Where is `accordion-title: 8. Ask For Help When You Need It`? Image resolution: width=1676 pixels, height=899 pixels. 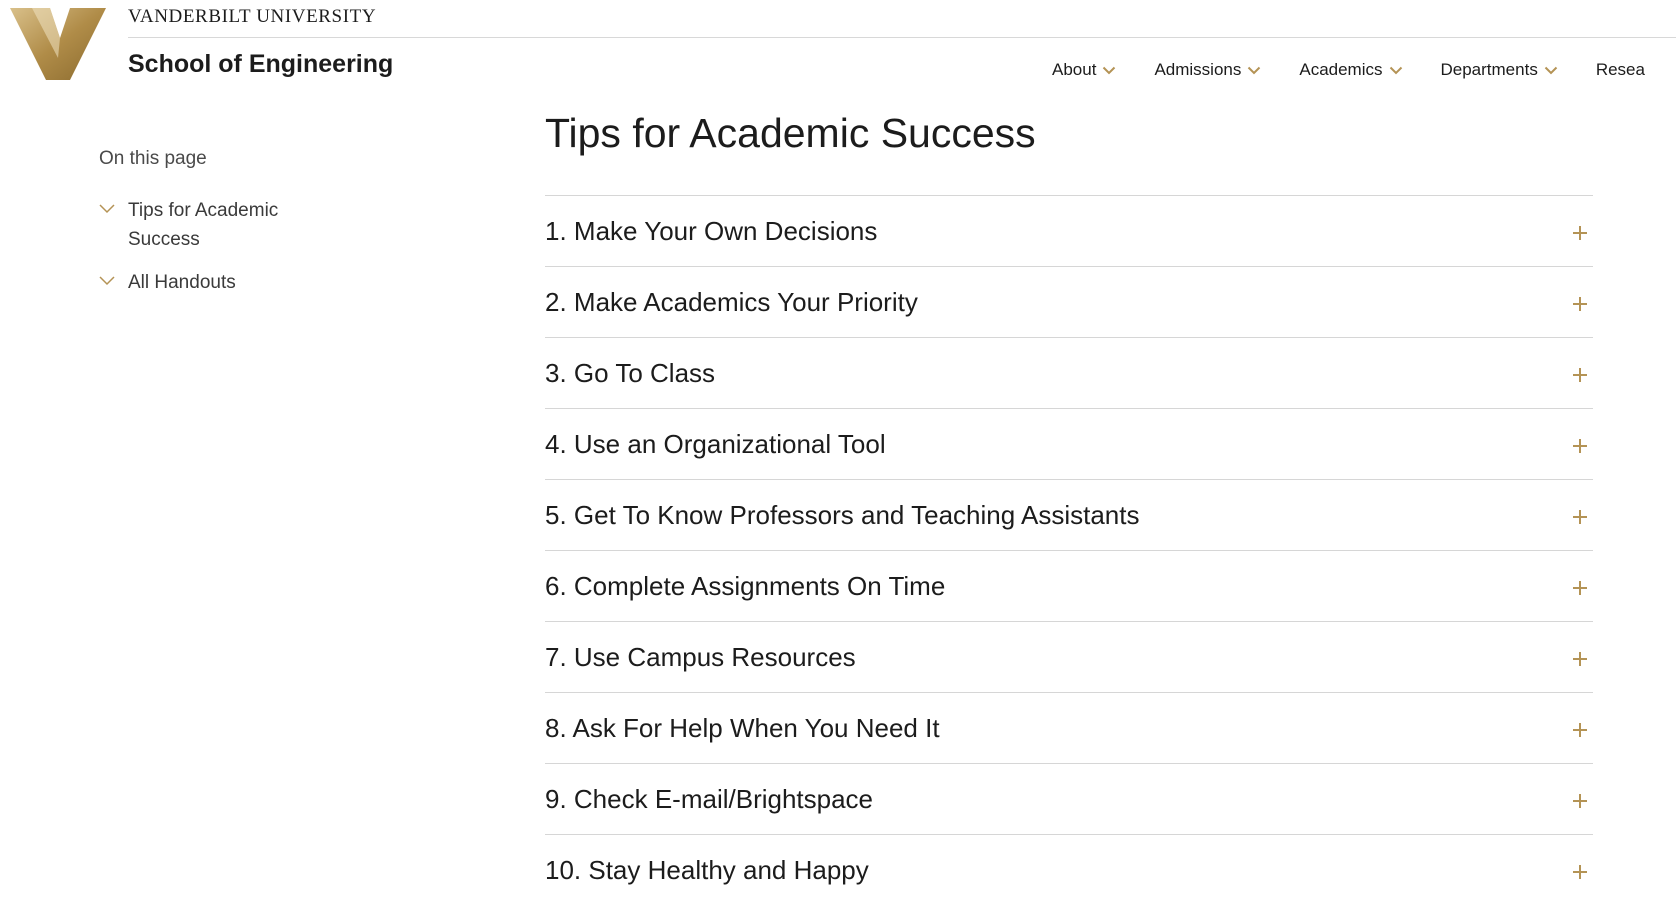
accordion-title: 8. Ask For Help When You Need It is located at coordinates (742, 727).